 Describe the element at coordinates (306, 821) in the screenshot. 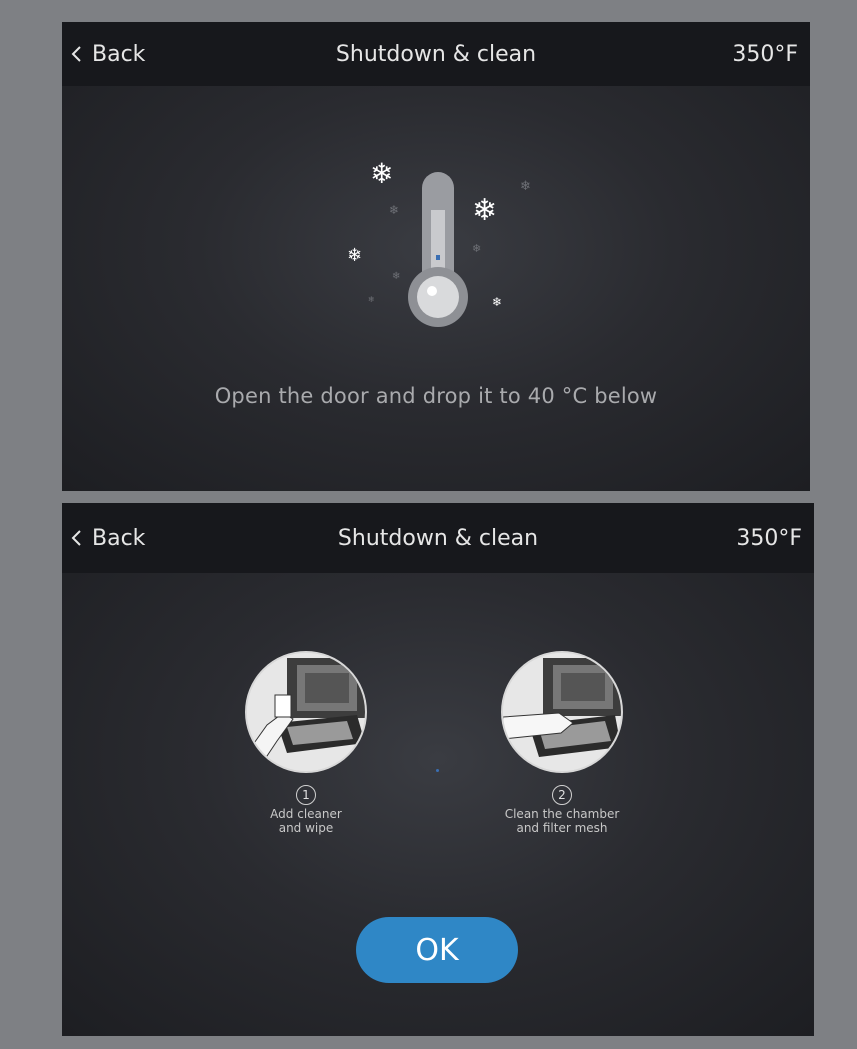

I see `step-label: Add cleaner and wipe` at that location.